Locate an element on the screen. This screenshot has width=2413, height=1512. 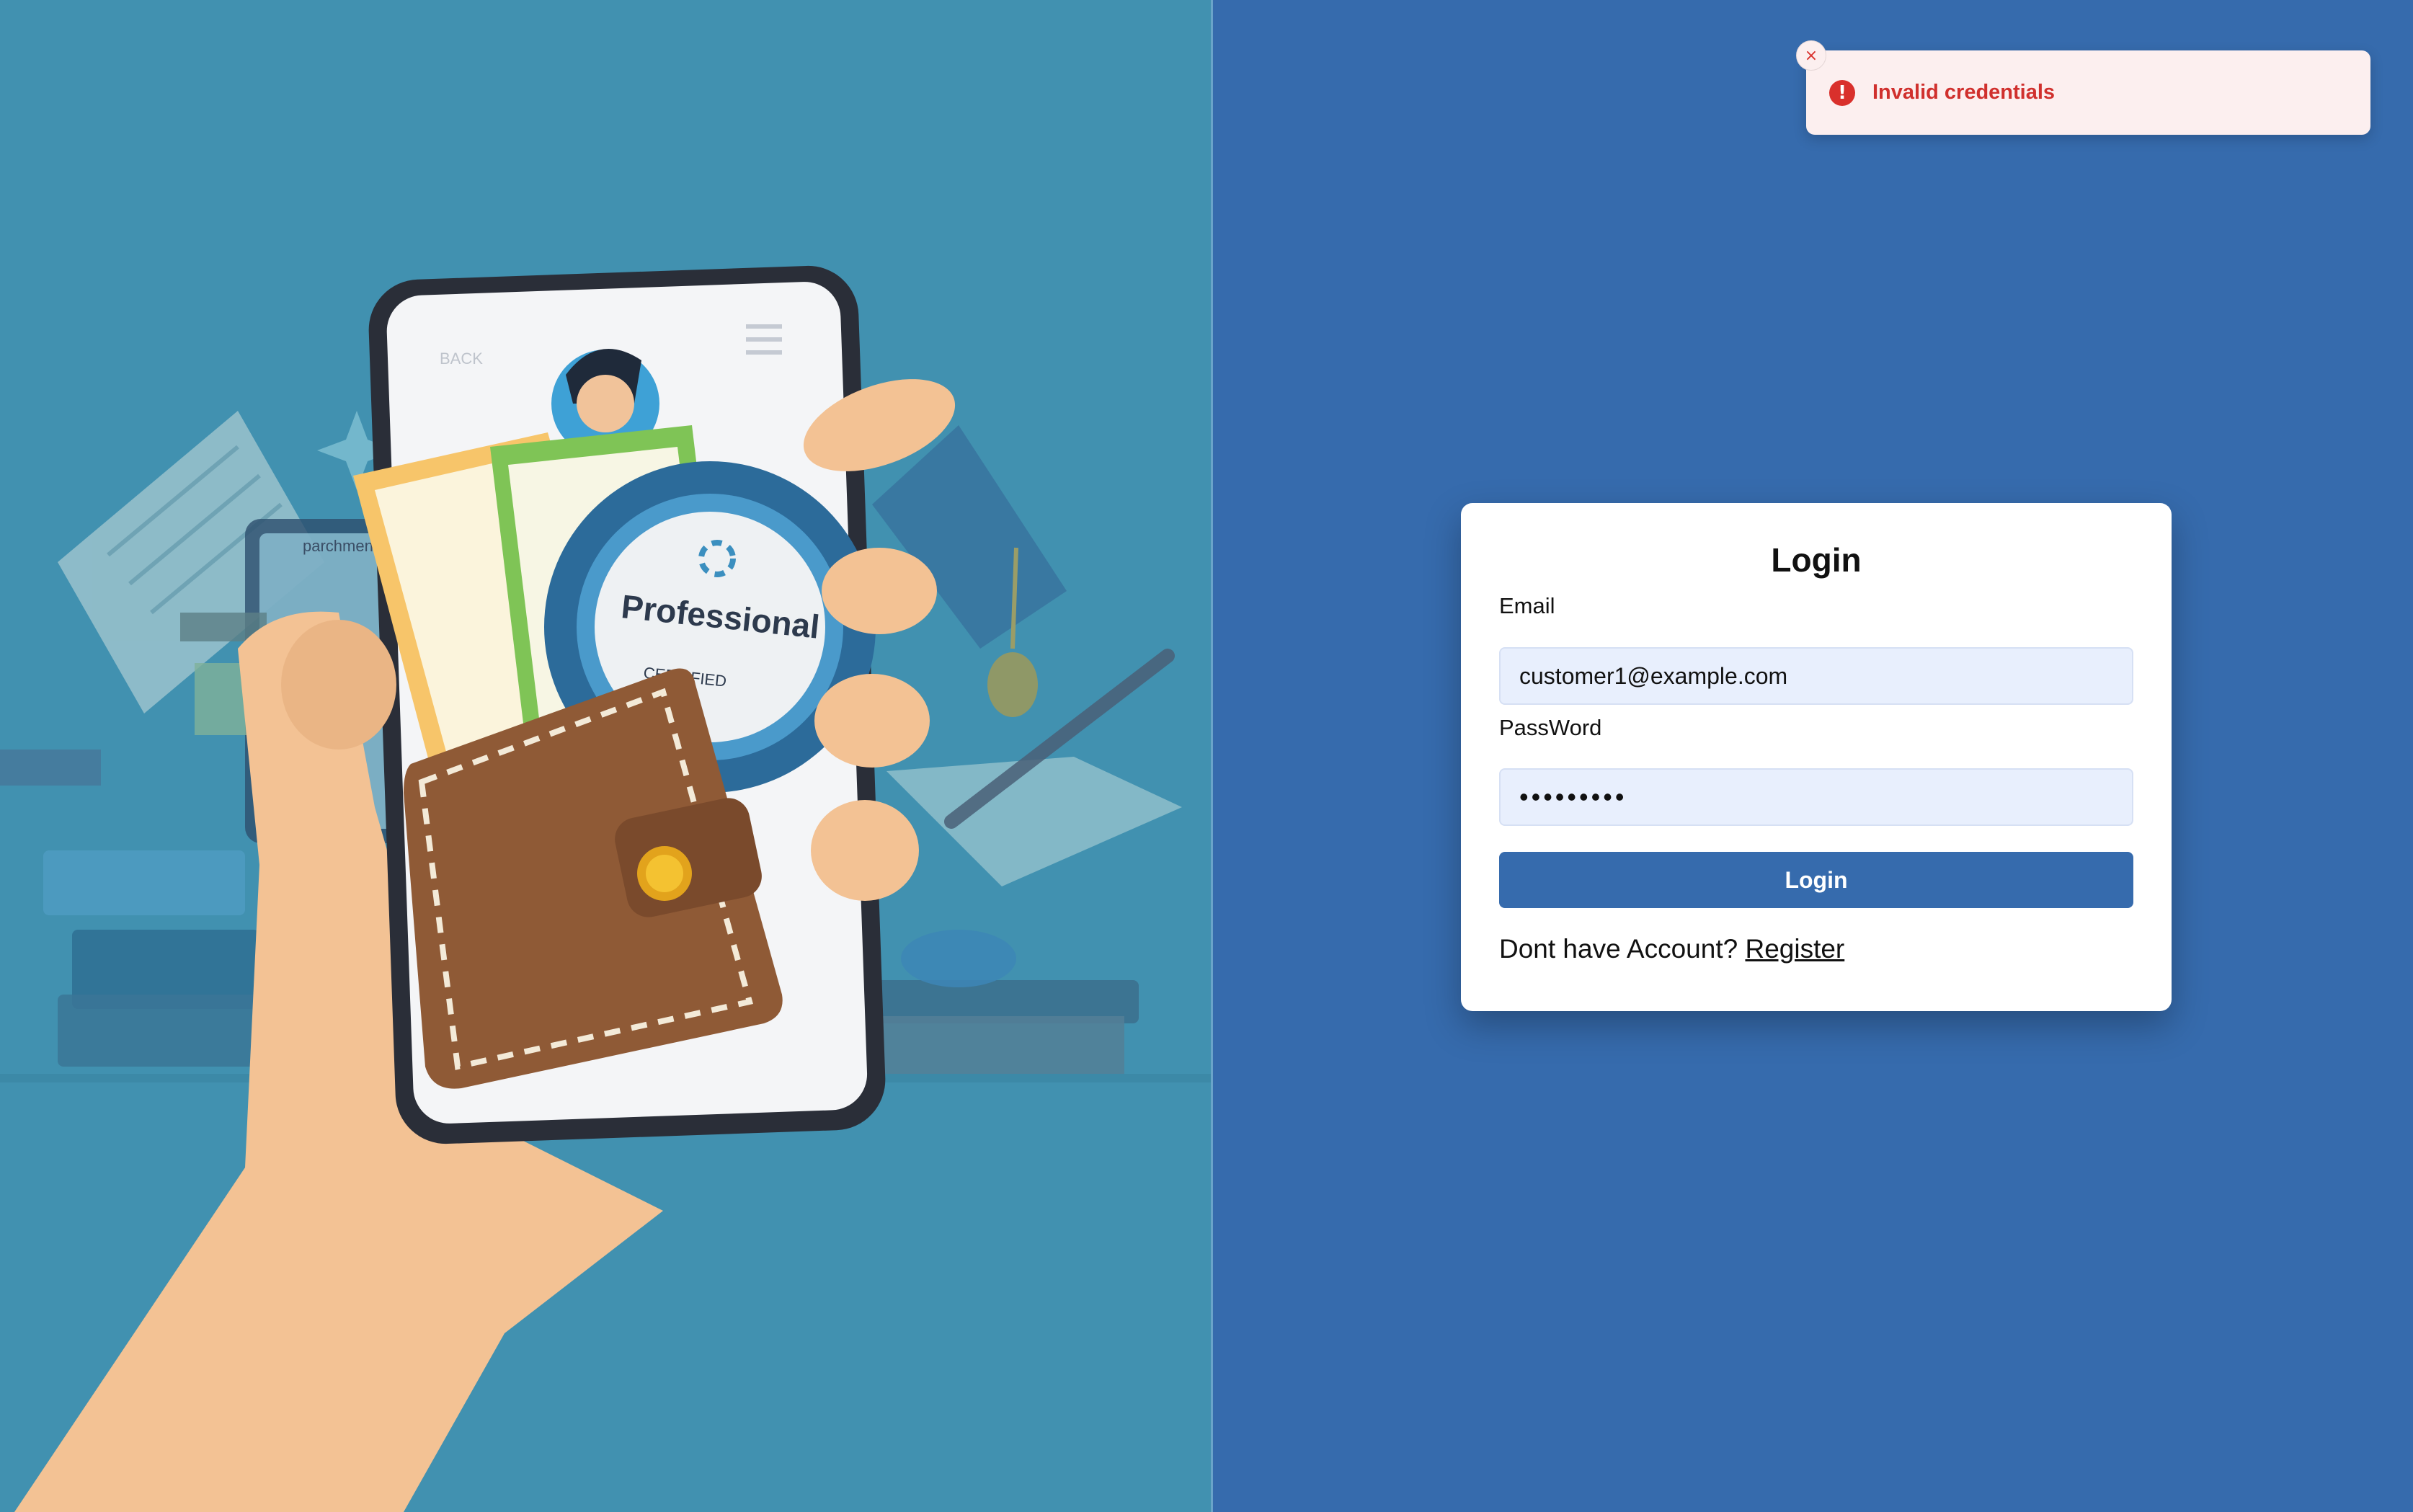
tablet-text: parchment is located at coordinates (340, 546).